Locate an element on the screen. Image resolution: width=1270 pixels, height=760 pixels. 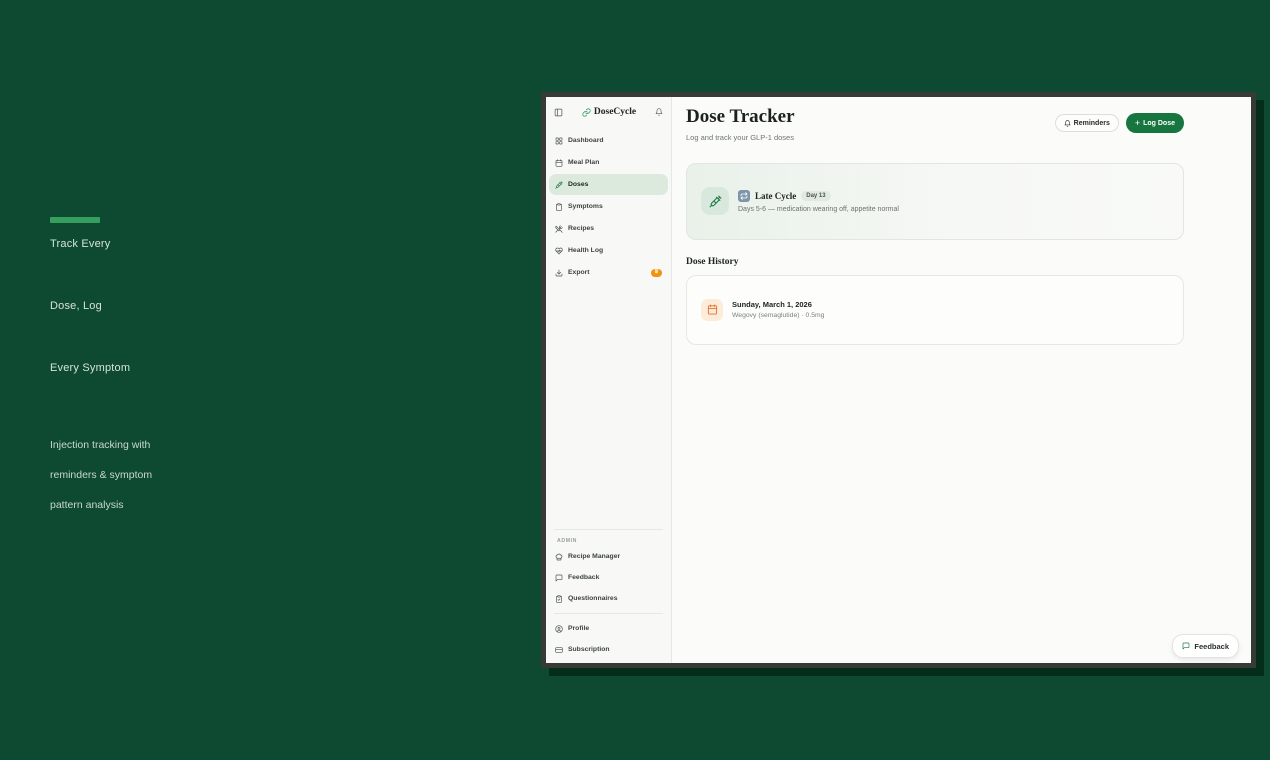
sidebar-item-label: Dashboard is located at coordinates (586, 140).